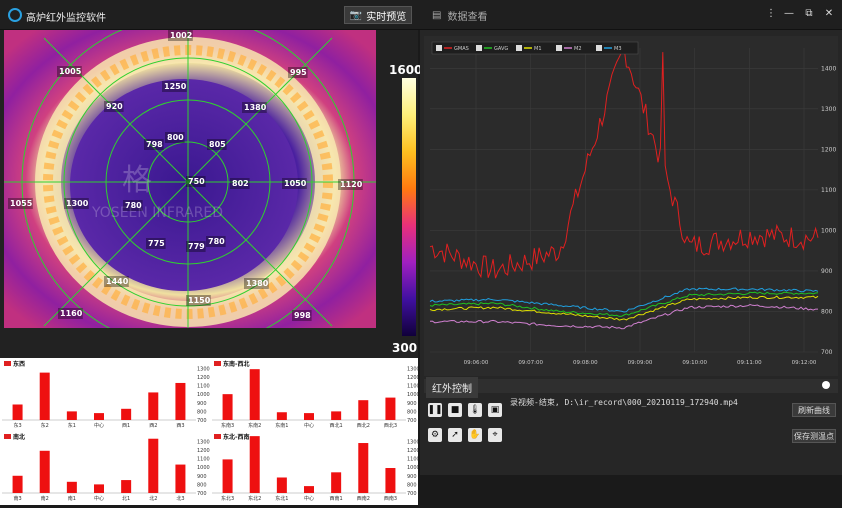 Image resolution: width=842 pixels, height=508 pixels. Describe the element at coordinates (227, 425) in the screenshot. I see `bar-category-label: 东南3` at that location.